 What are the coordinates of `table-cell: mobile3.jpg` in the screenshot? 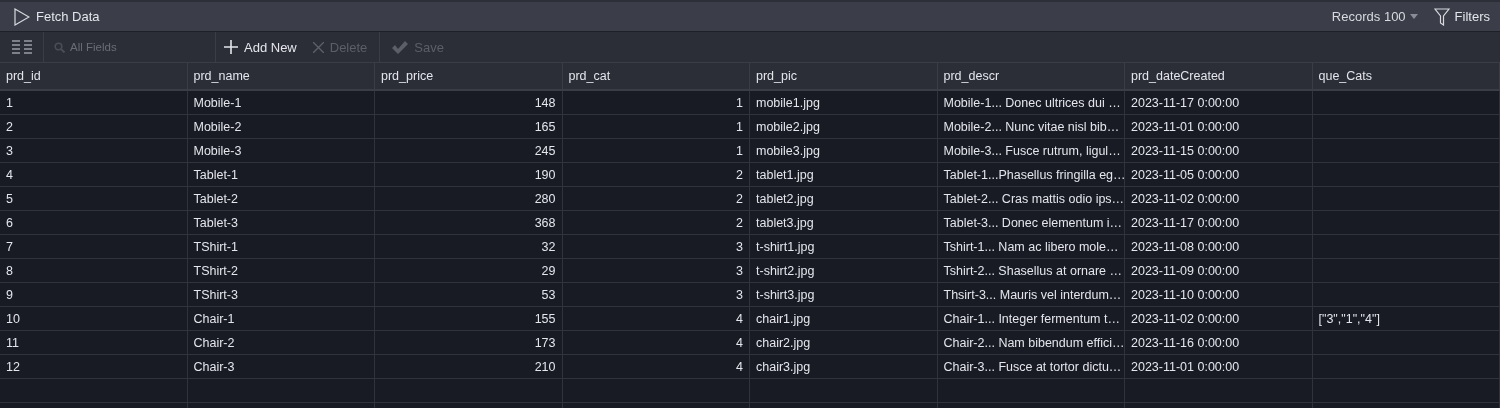 It's located at (844, 151).